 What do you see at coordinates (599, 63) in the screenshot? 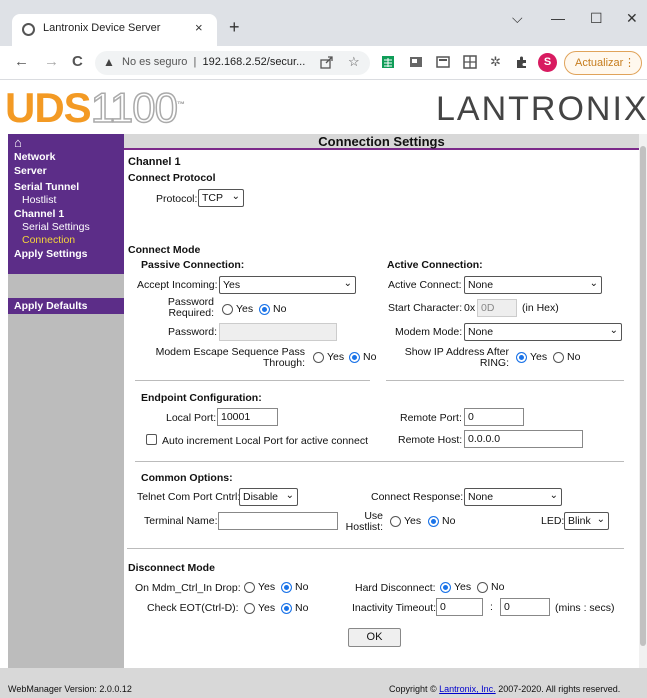
I see `update-label: Actualizar` at bounding box center [599, 63].